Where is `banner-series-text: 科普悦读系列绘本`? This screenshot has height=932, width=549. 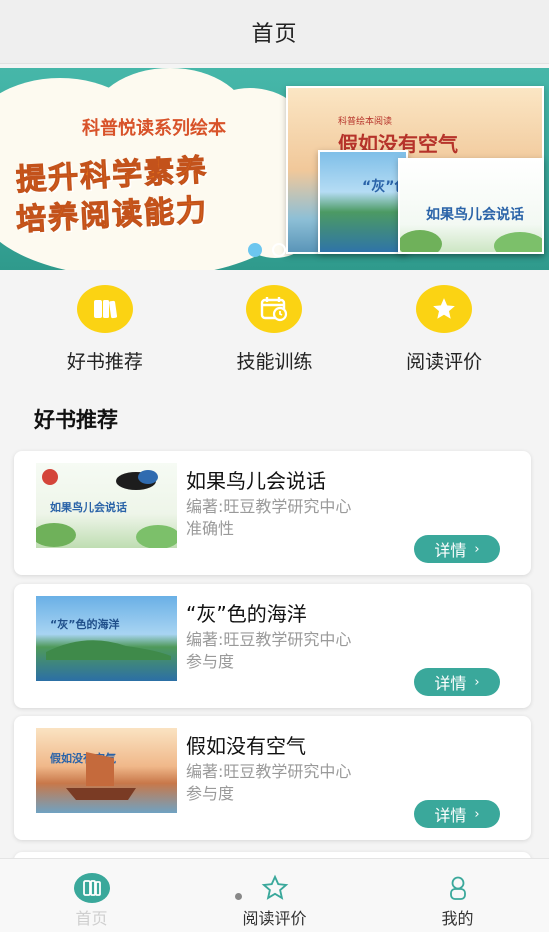
banner-series-text: 科普悦读系列绘本 is located at coordinates (154, 128).